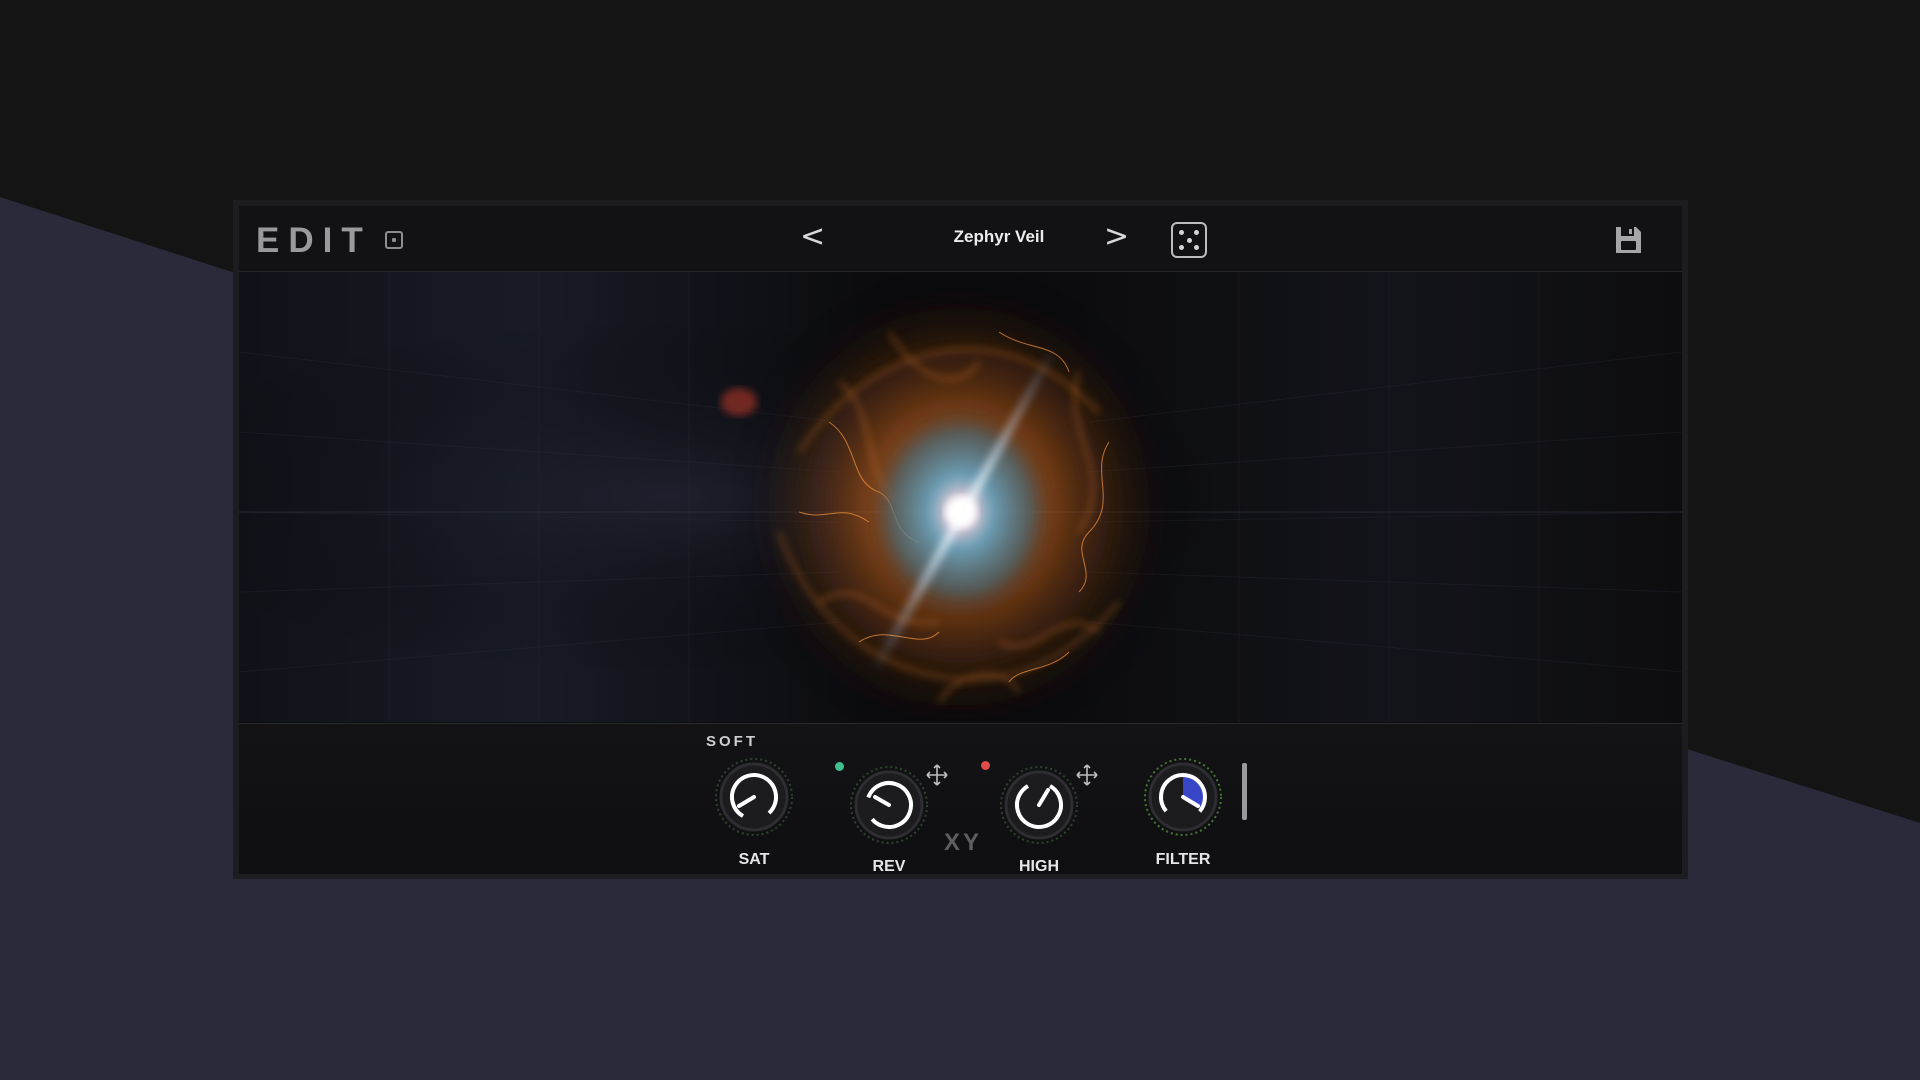  Describe the element at coordinates (314, 241) in the screenshot. I see `edit-title: EDIT` at that location.